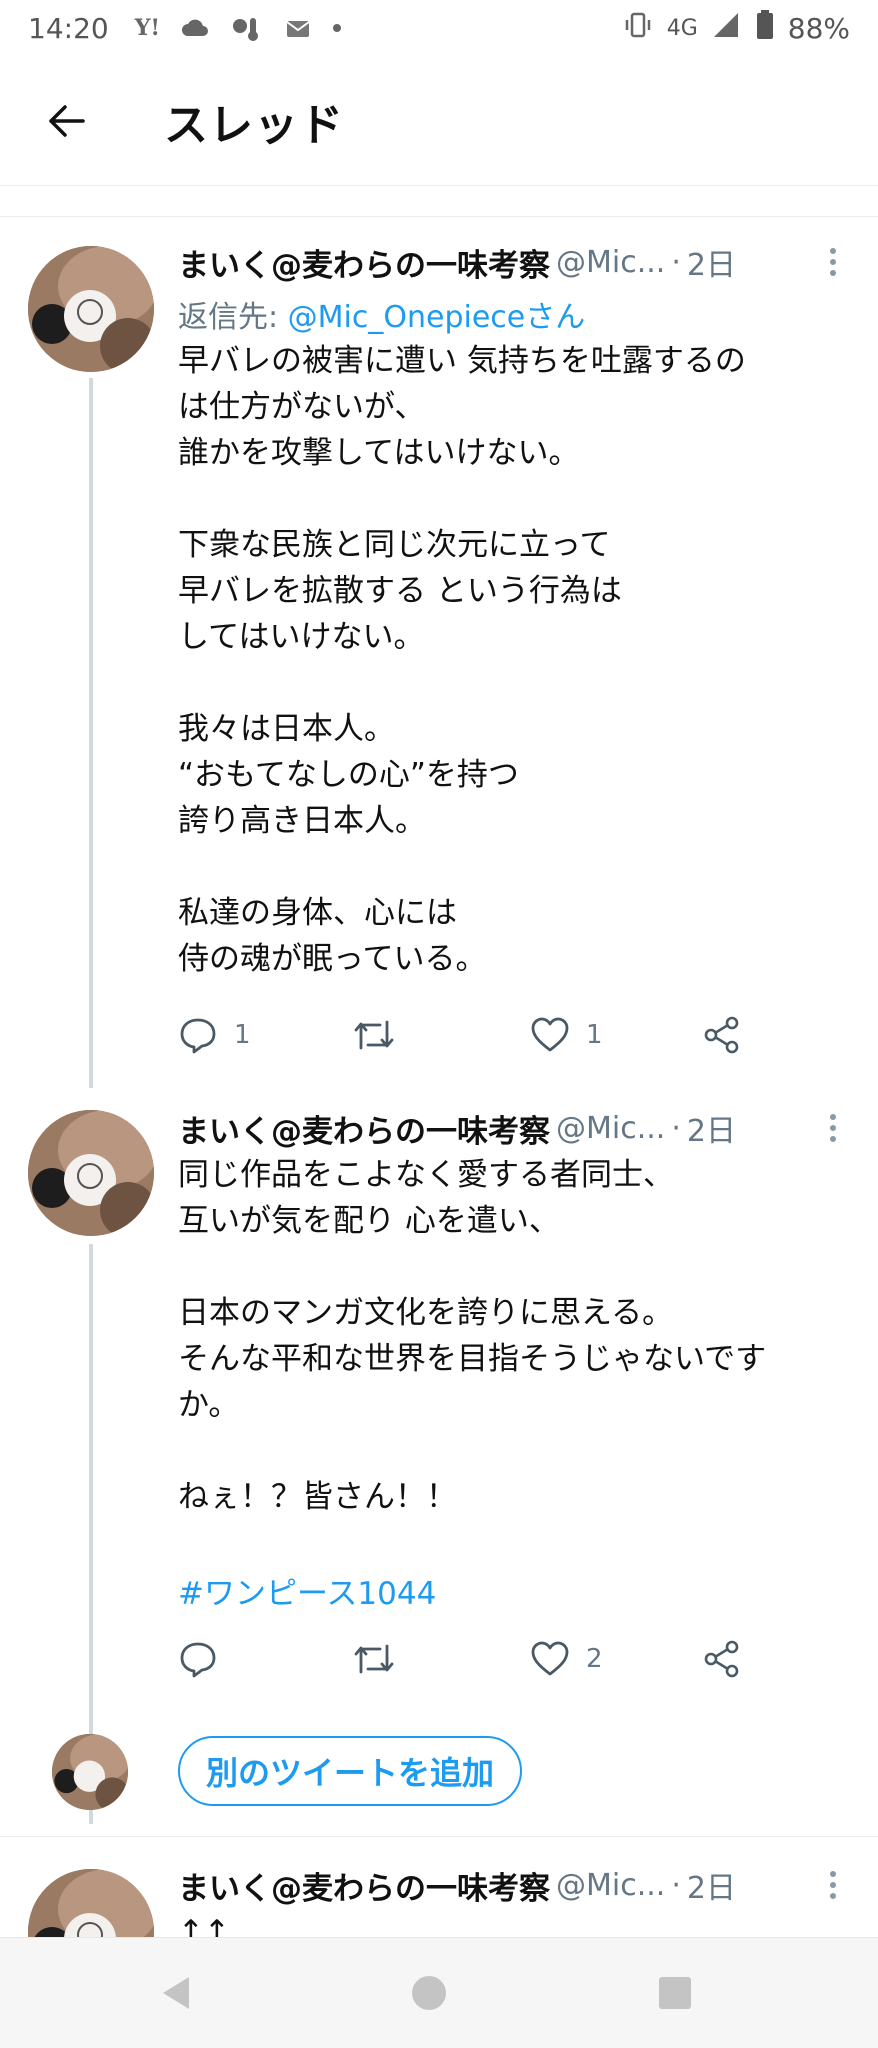  I want to click on triangle-back-icon, so click(176, 1993).